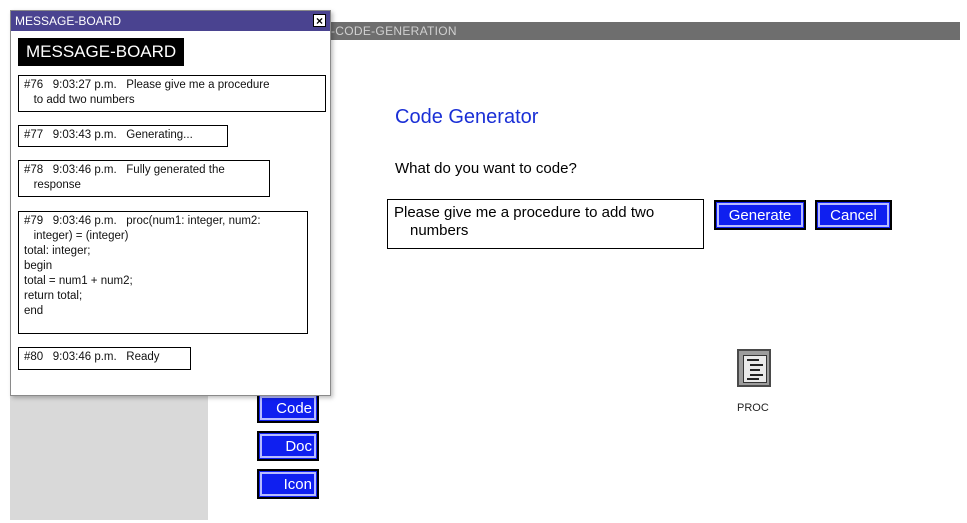 The width and height of the screenshot is (967, 523). I want to click on message-board-header: MESSAGE-BOARD, so click(101, 52).